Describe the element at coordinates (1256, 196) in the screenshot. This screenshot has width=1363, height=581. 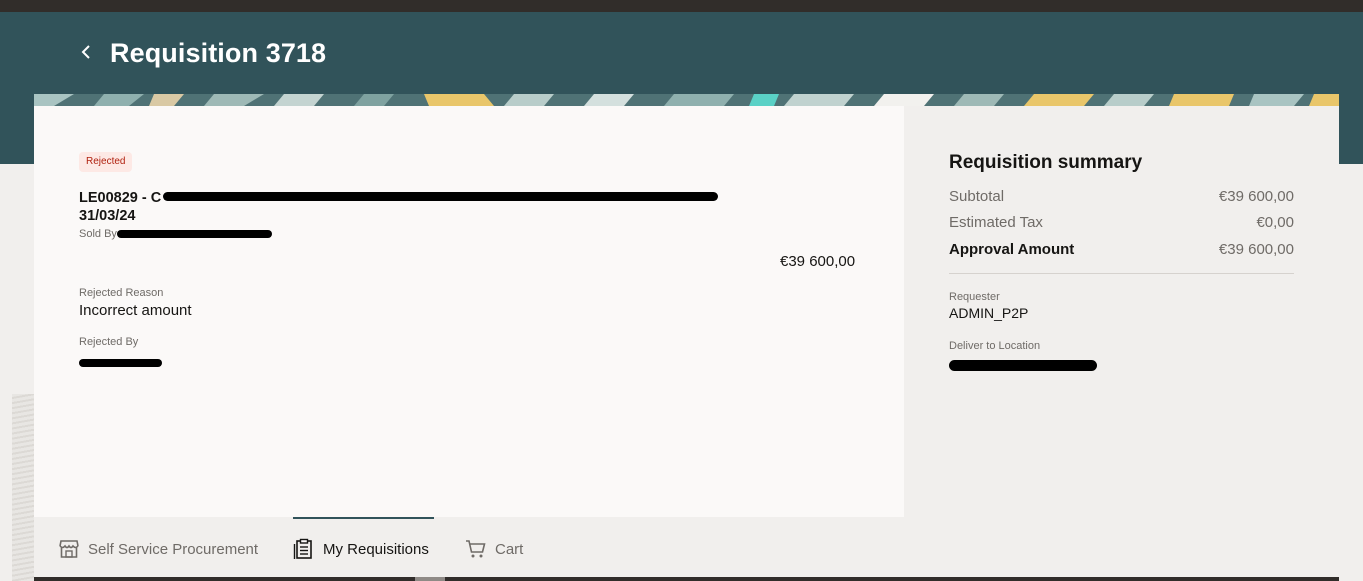
I see `subtotal-value: €39 600,00` at that location.